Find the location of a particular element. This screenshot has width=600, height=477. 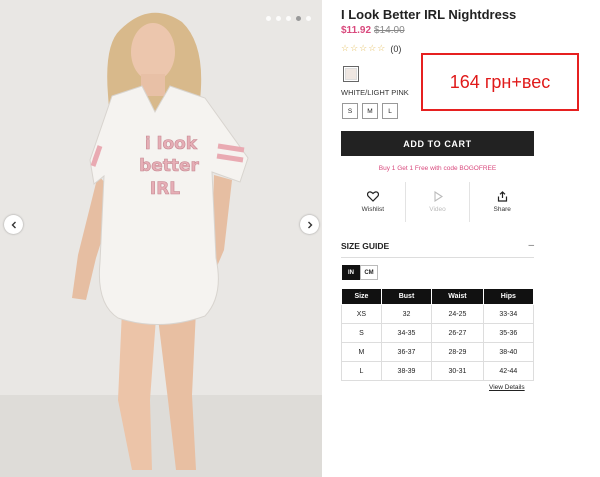

add-to-cart-button: ADD TO CART is located at coordinates (437, 143).